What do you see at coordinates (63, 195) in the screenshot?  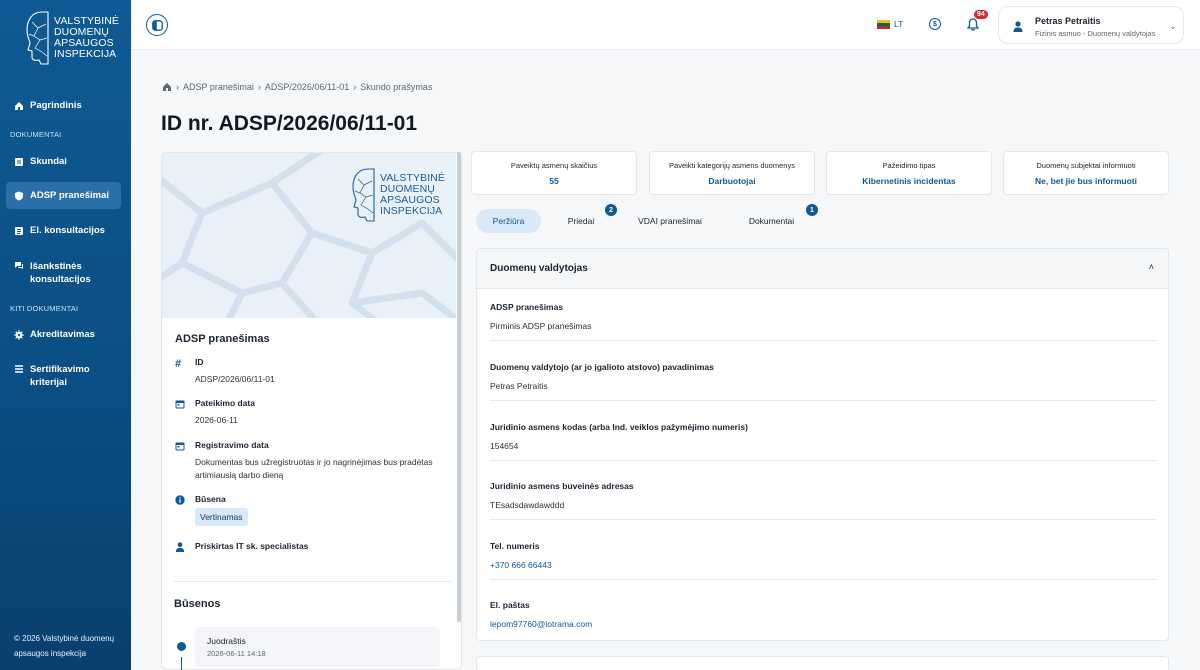 I see `sidebar-item-adsp: ADSP pranešimai` at bounding box center [63, 195].